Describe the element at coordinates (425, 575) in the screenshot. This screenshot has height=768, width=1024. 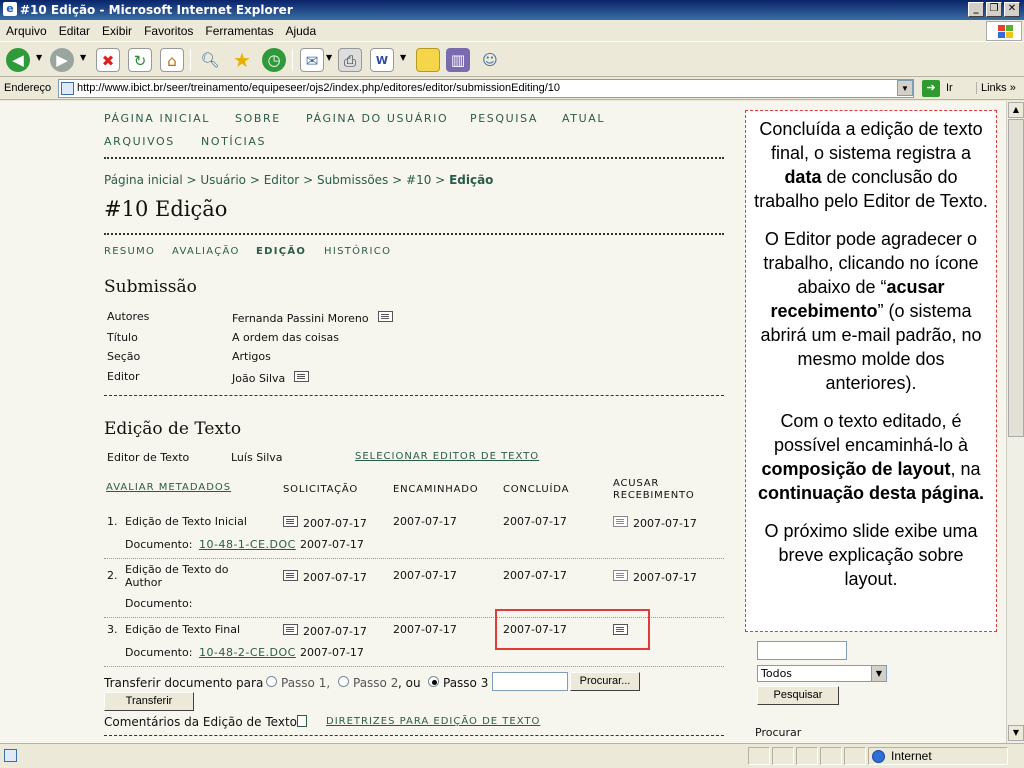
I see `step2-forwarded: 2007-07-17` at that location.